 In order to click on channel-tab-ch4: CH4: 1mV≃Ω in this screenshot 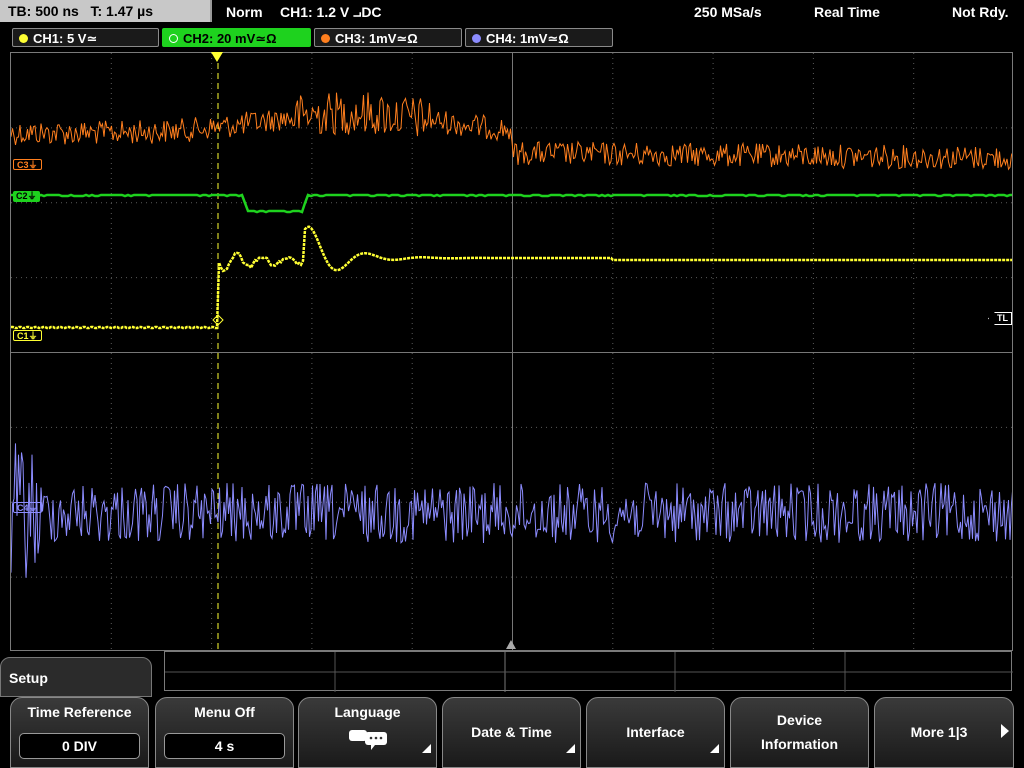, I will do `click(539, 37)`.